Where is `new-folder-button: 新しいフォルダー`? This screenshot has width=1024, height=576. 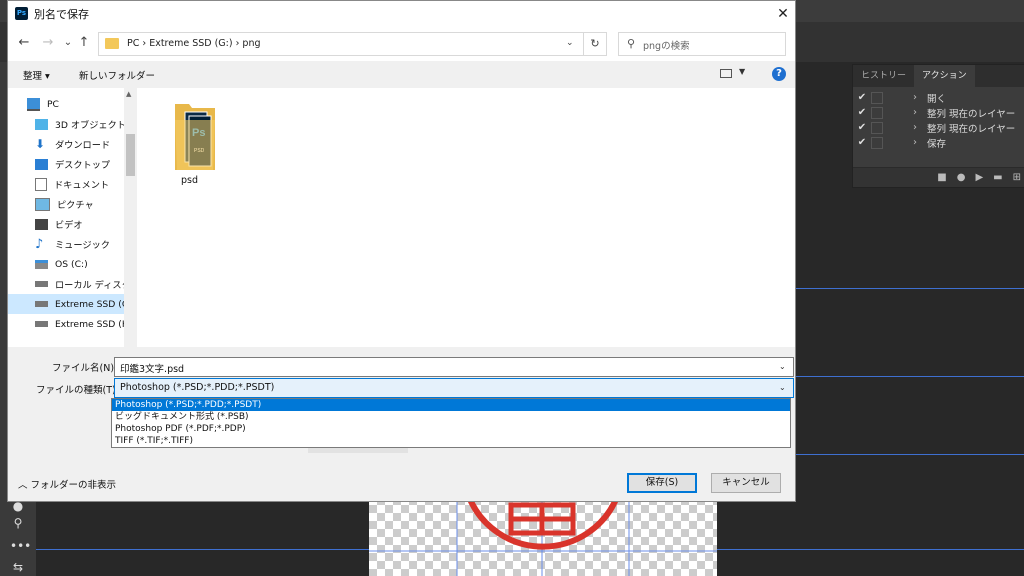
new-folder-button: 新しいフォルダー is located at coordinates (117, 75).